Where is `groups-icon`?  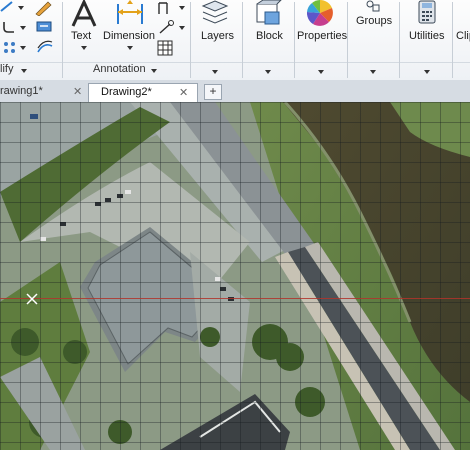
groups-icon is located at coordinates (373, 6).